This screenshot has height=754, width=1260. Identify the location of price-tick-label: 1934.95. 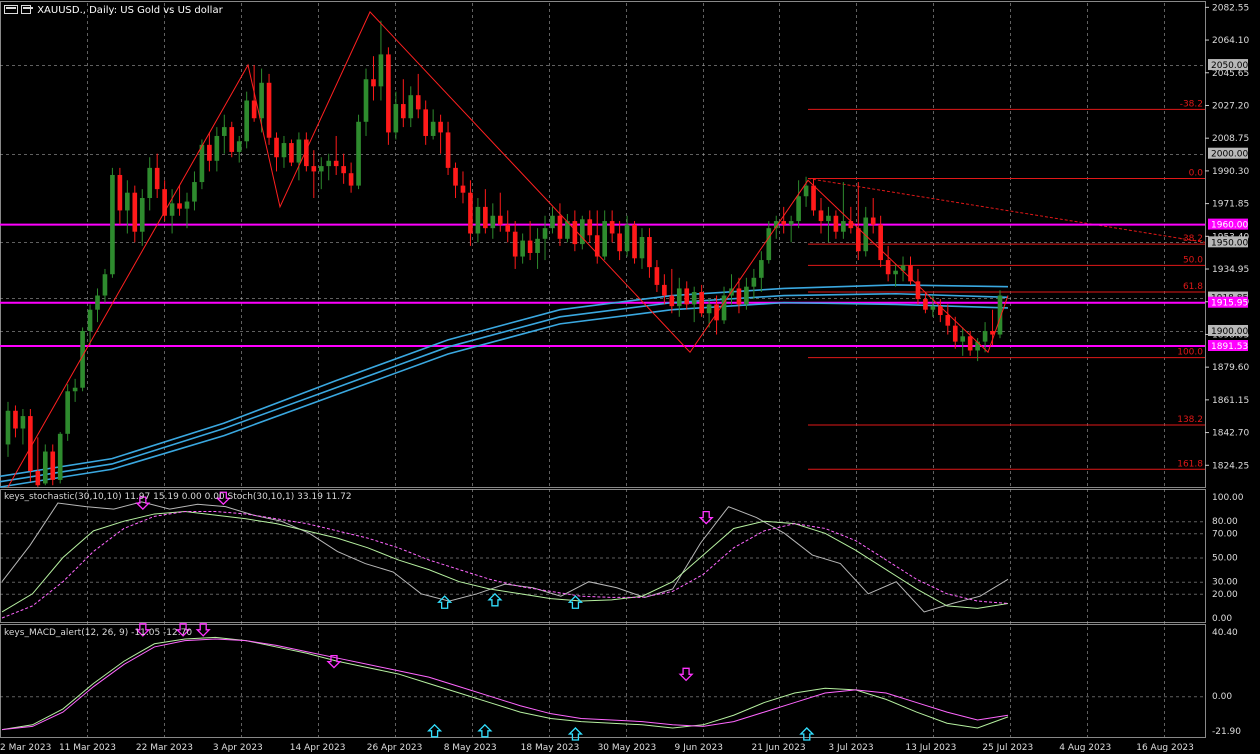
(1230, 270).